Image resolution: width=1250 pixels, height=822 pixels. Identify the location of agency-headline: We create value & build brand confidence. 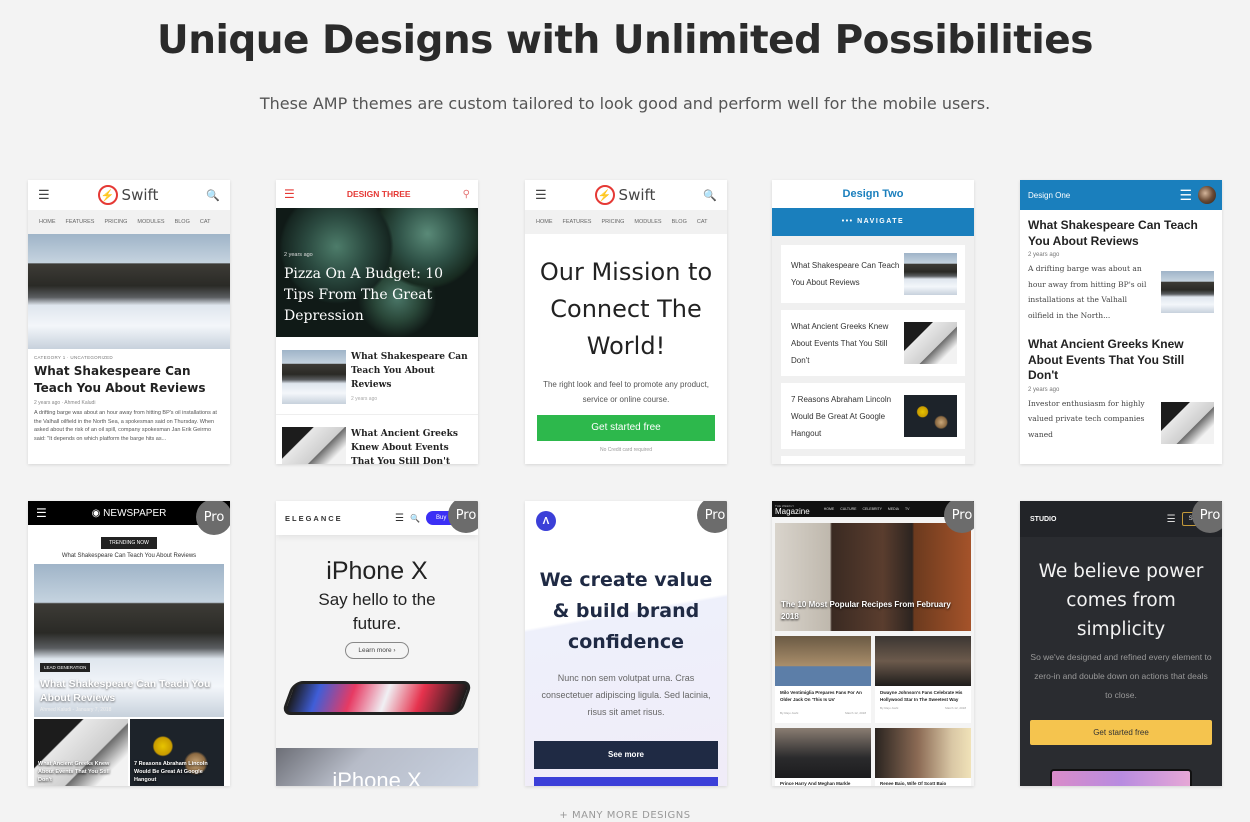
(626, 611).